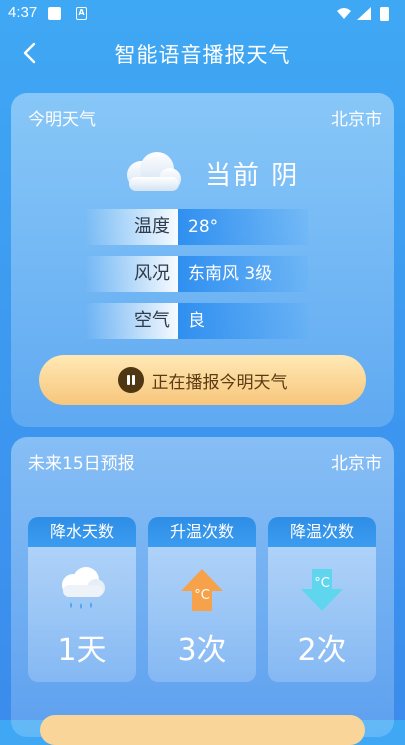  Describe the element at coordinates (81, 13) in the screenshot. I see `app-notification-icon: A` at that location.